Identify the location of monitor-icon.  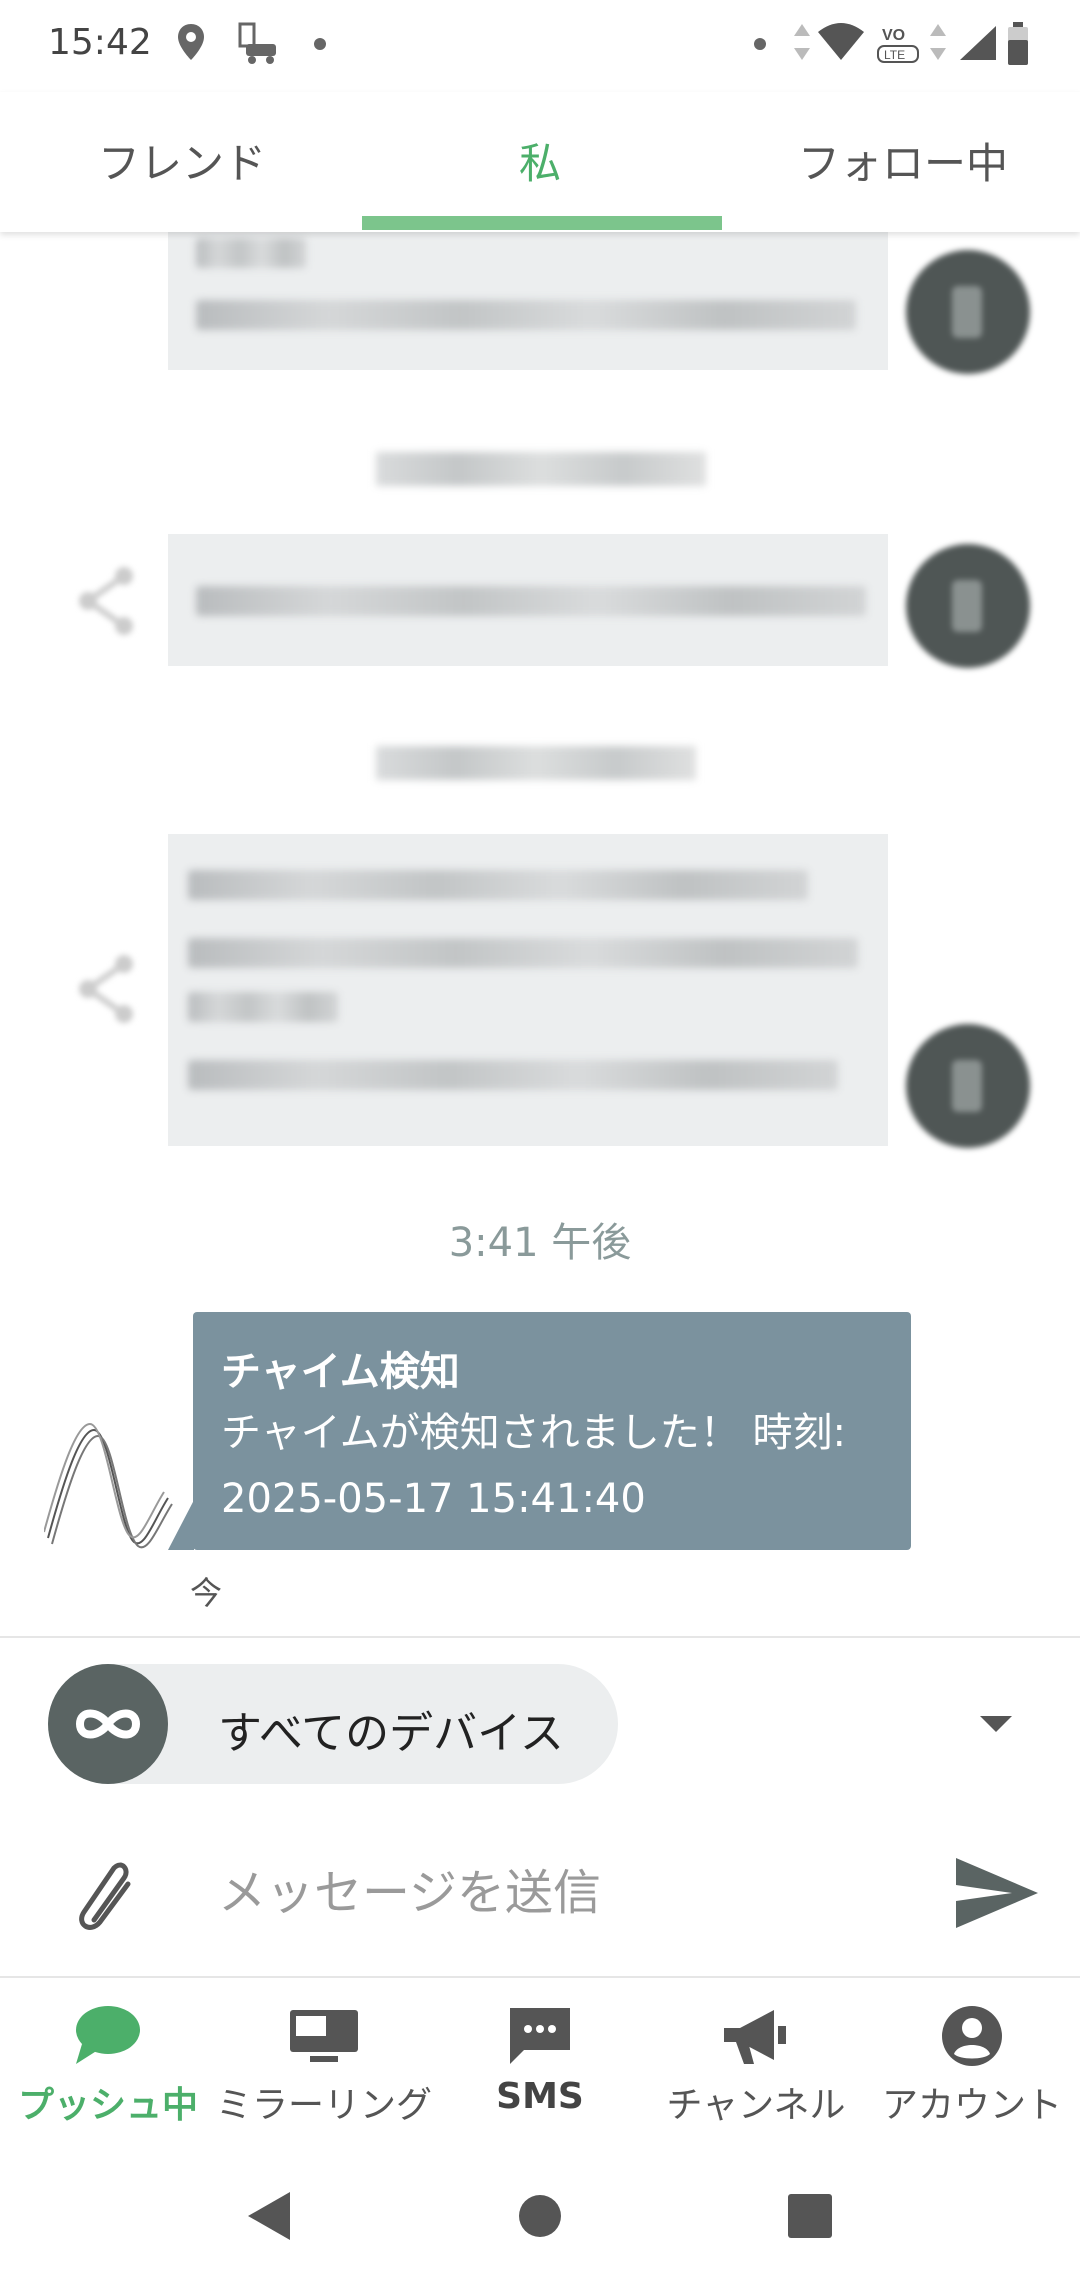
(324, 2036).